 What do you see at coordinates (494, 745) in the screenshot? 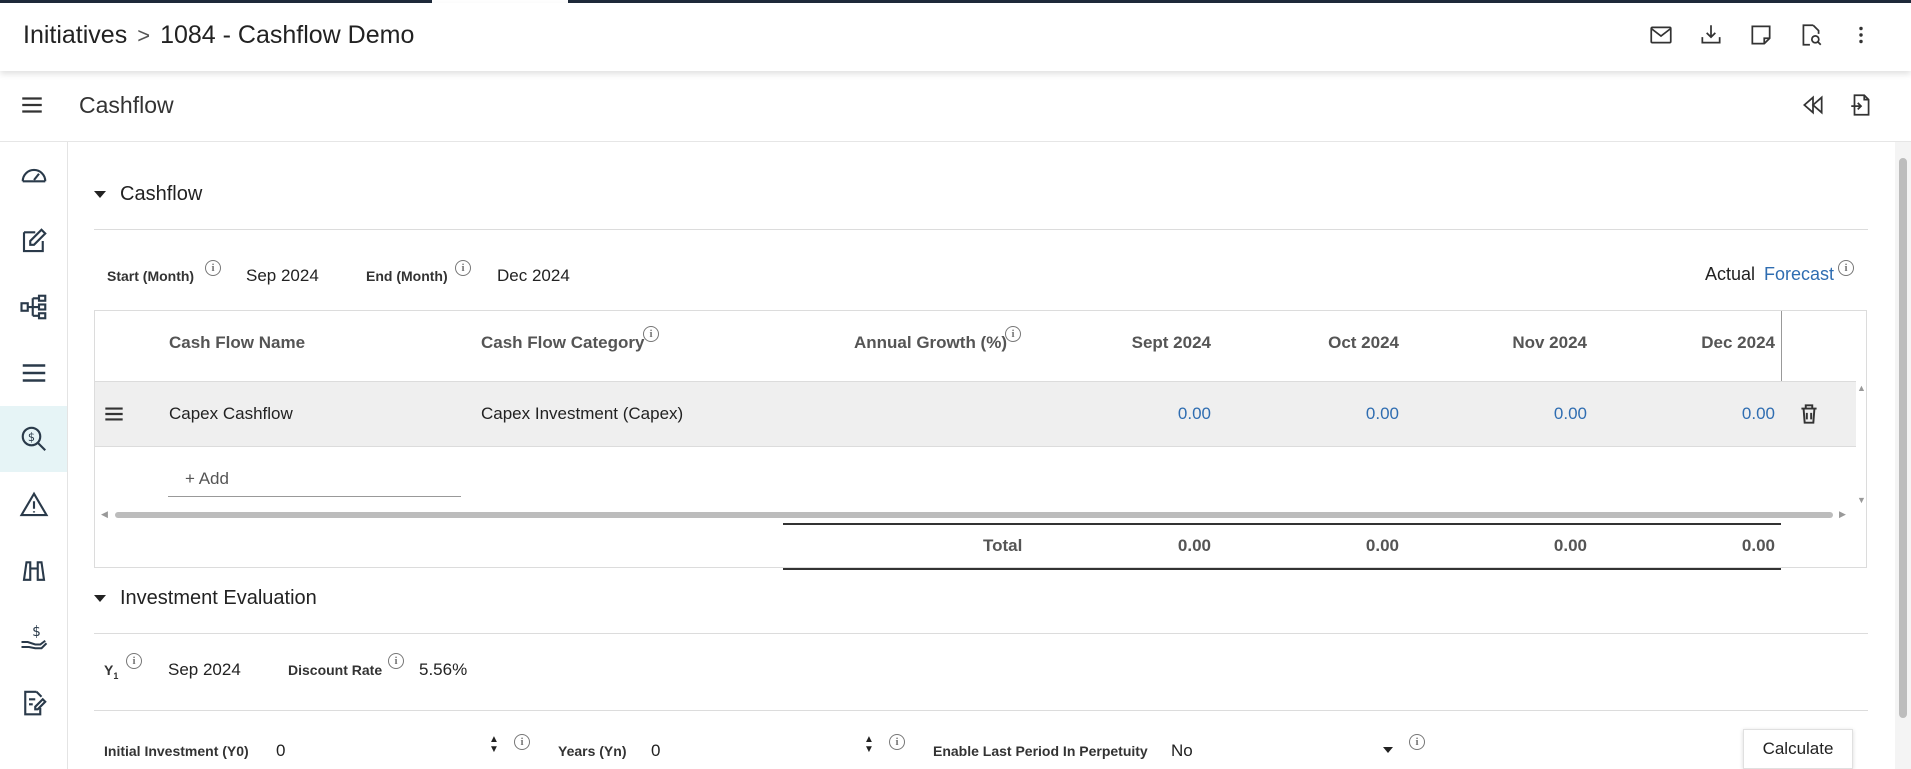
I see `initial-investment-stepper: ▲ ▼` at bounding box center [494, 745].